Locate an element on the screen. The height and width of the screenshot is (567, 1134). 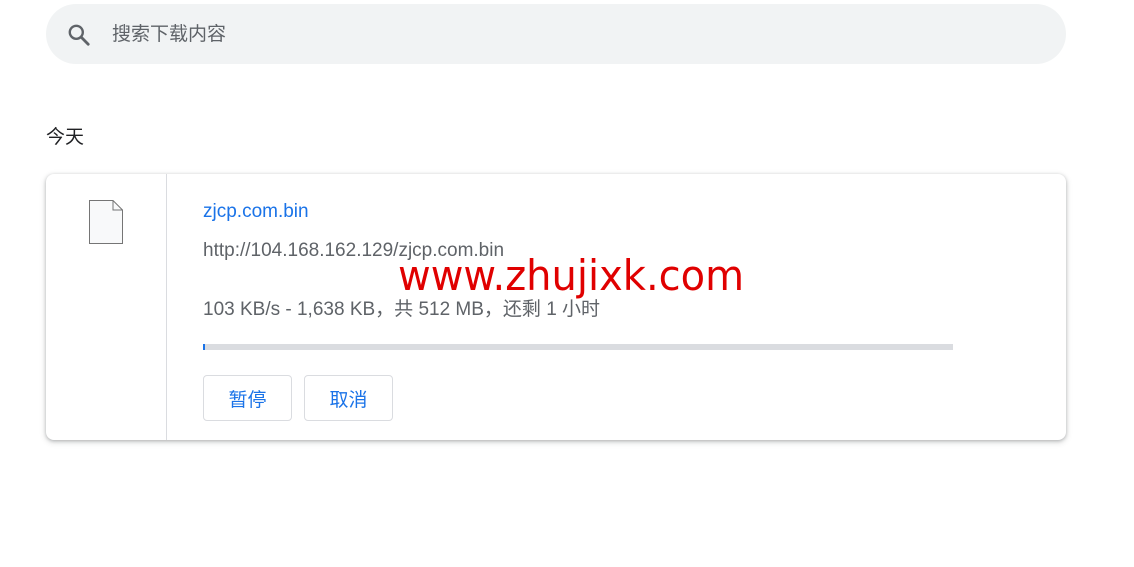
file-icon-column is located at coordinates (106, 307).